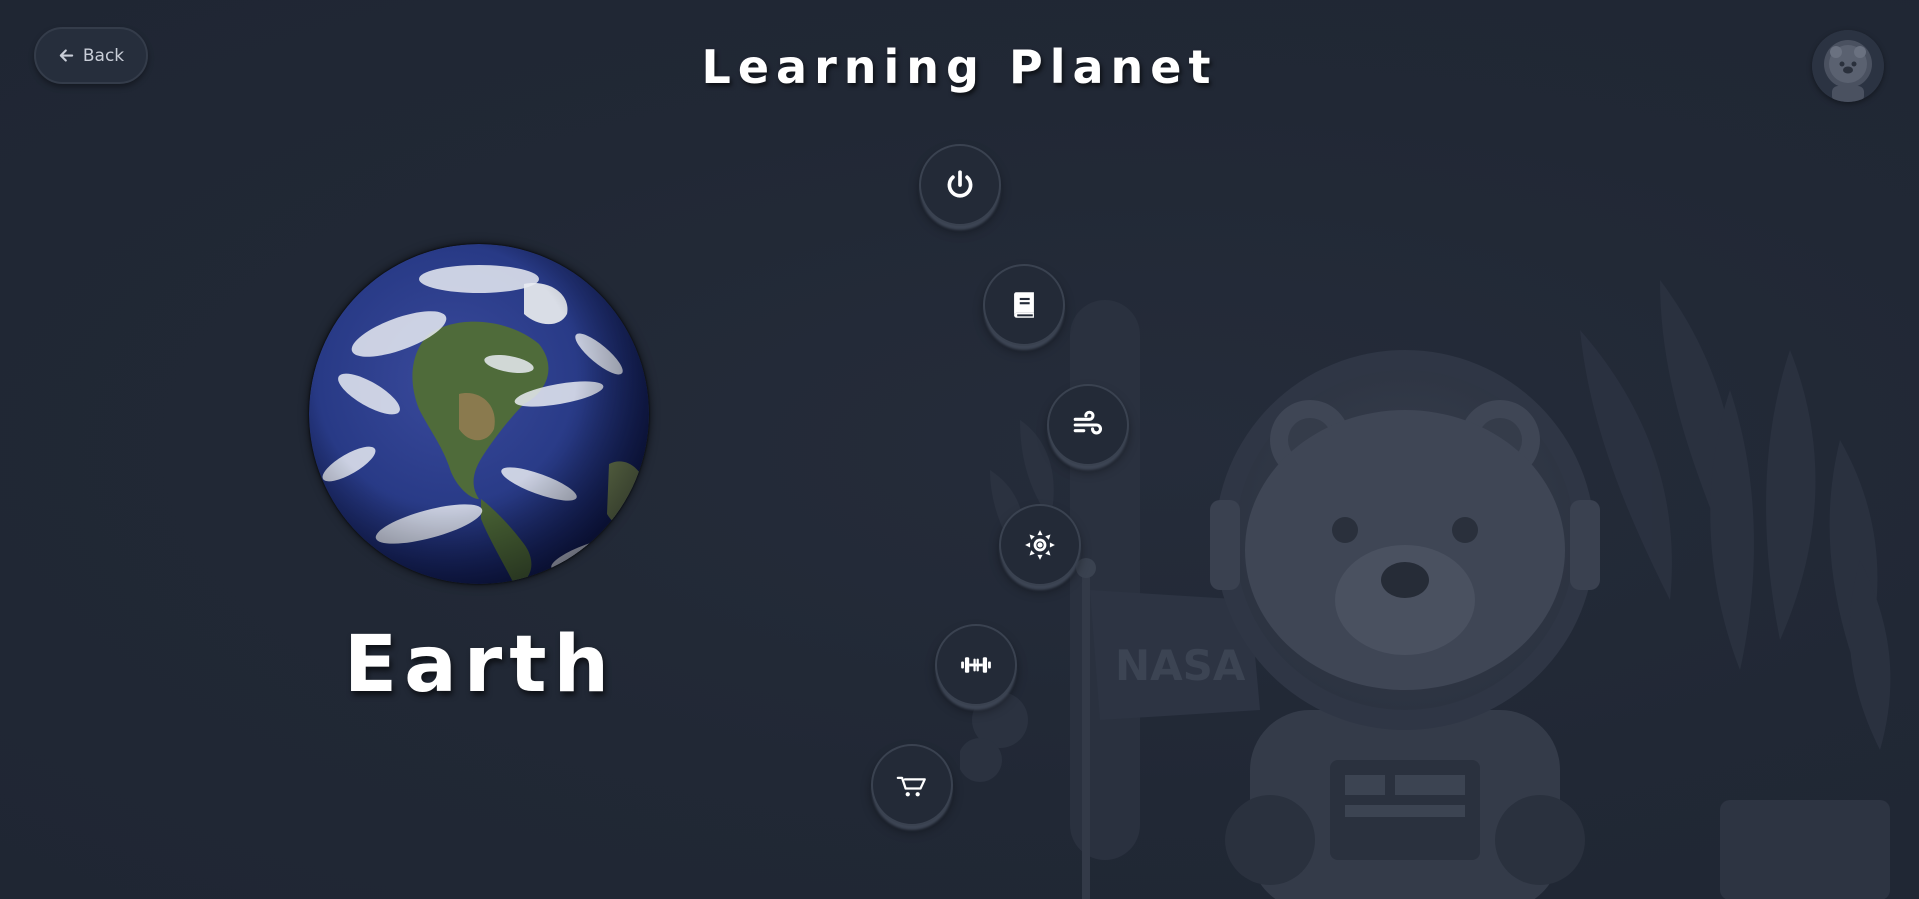  I want to click on astronaut-bear-avatar-icon, so click(1848, 66).